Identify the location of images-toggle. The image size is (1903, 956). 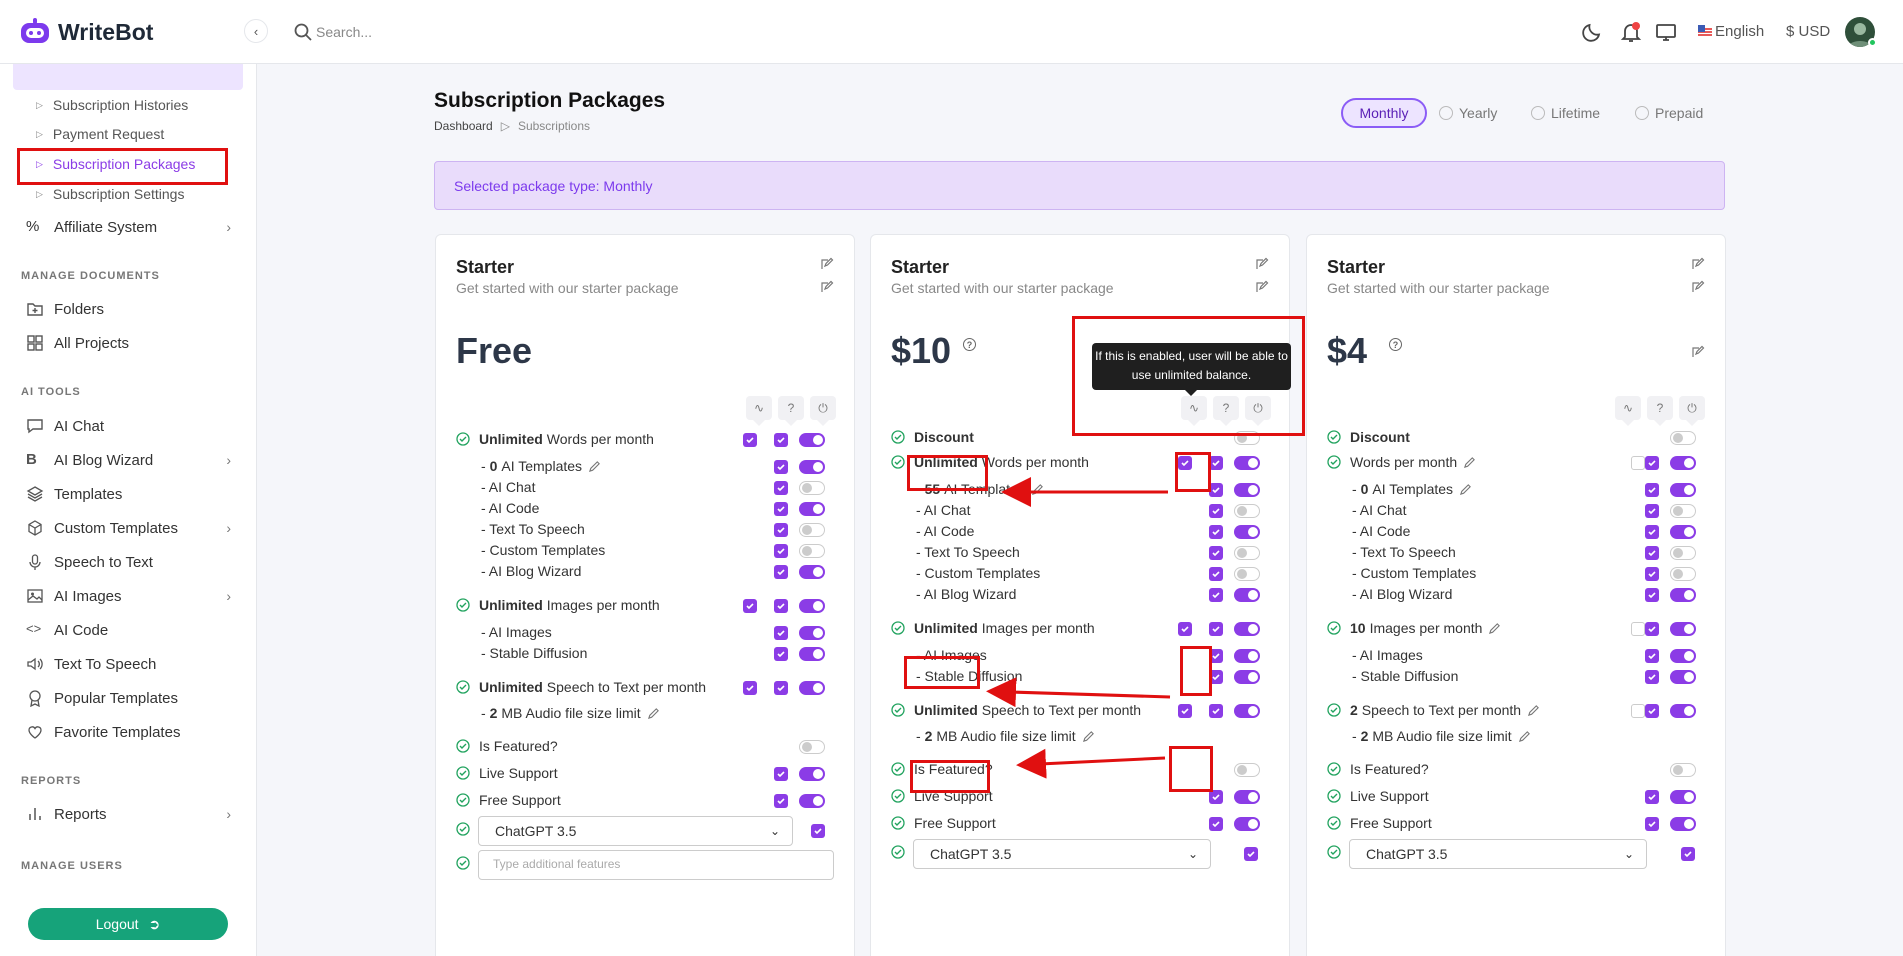
(812, 606).